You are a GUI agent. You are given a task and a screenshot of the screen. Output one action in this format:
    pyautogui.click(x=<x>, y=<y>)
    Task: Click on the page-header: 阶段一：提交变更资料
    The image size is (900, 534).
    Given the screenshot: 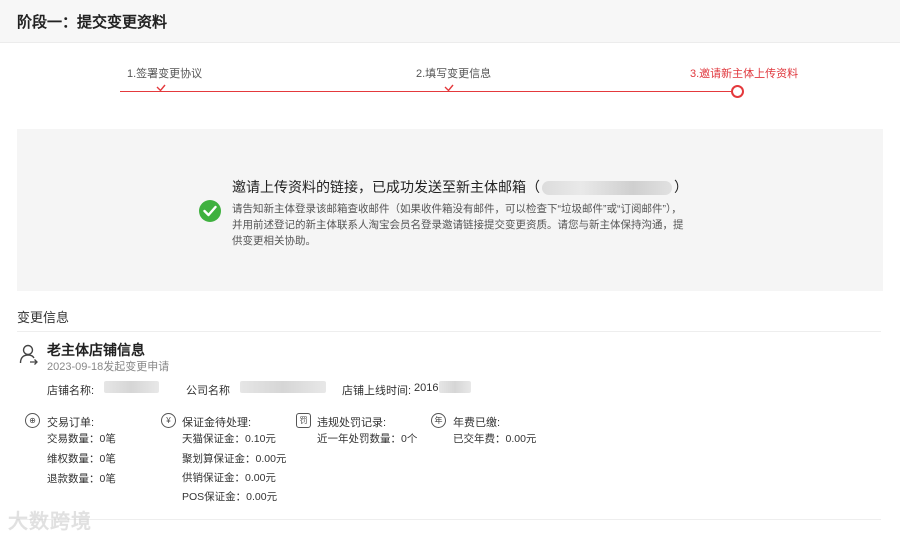 What is the action you would take?
    pyautogui.click(x=450, y=21)
    